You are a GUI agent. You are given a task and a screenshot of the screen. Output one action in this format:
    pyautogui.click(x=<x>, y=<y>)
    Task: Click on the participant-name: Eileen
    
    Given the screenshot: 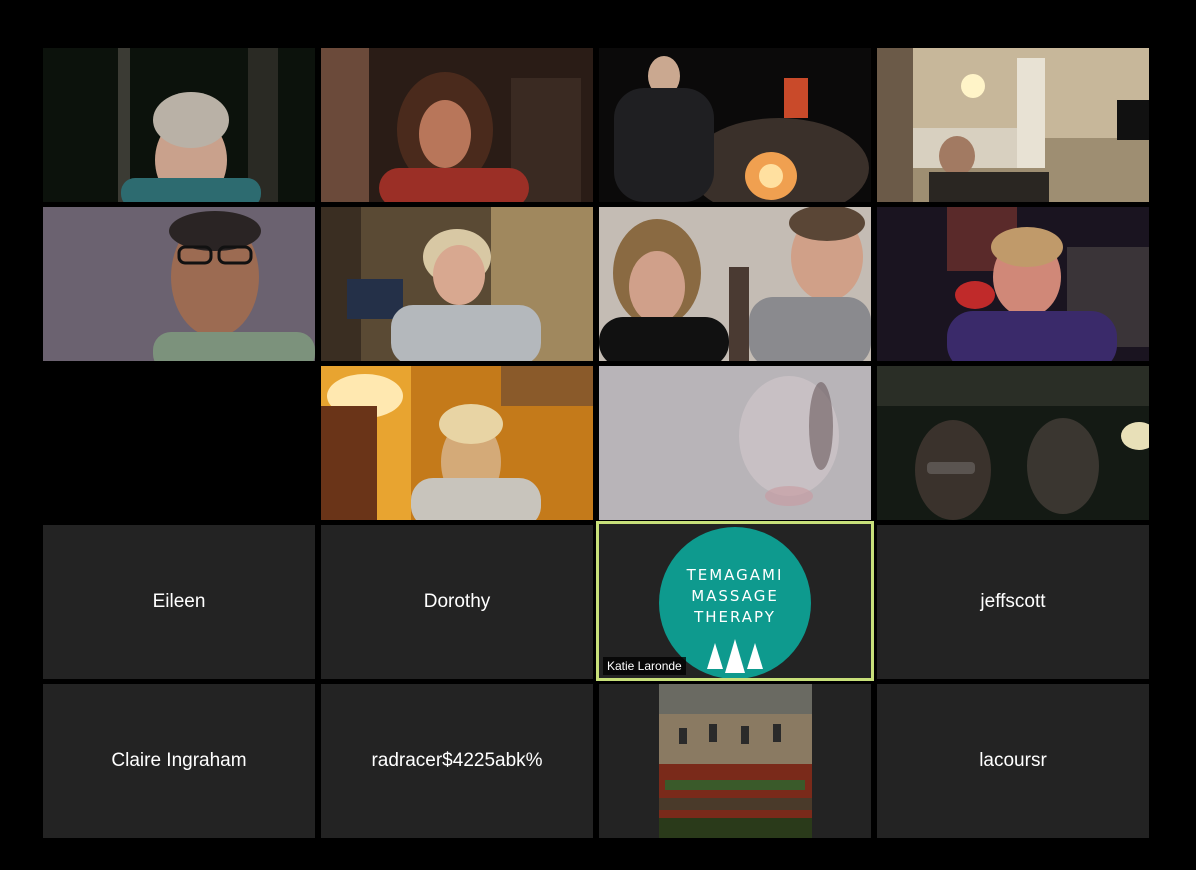 What is the action you would take?
    pyautogui.click(x=179, y=601)
    